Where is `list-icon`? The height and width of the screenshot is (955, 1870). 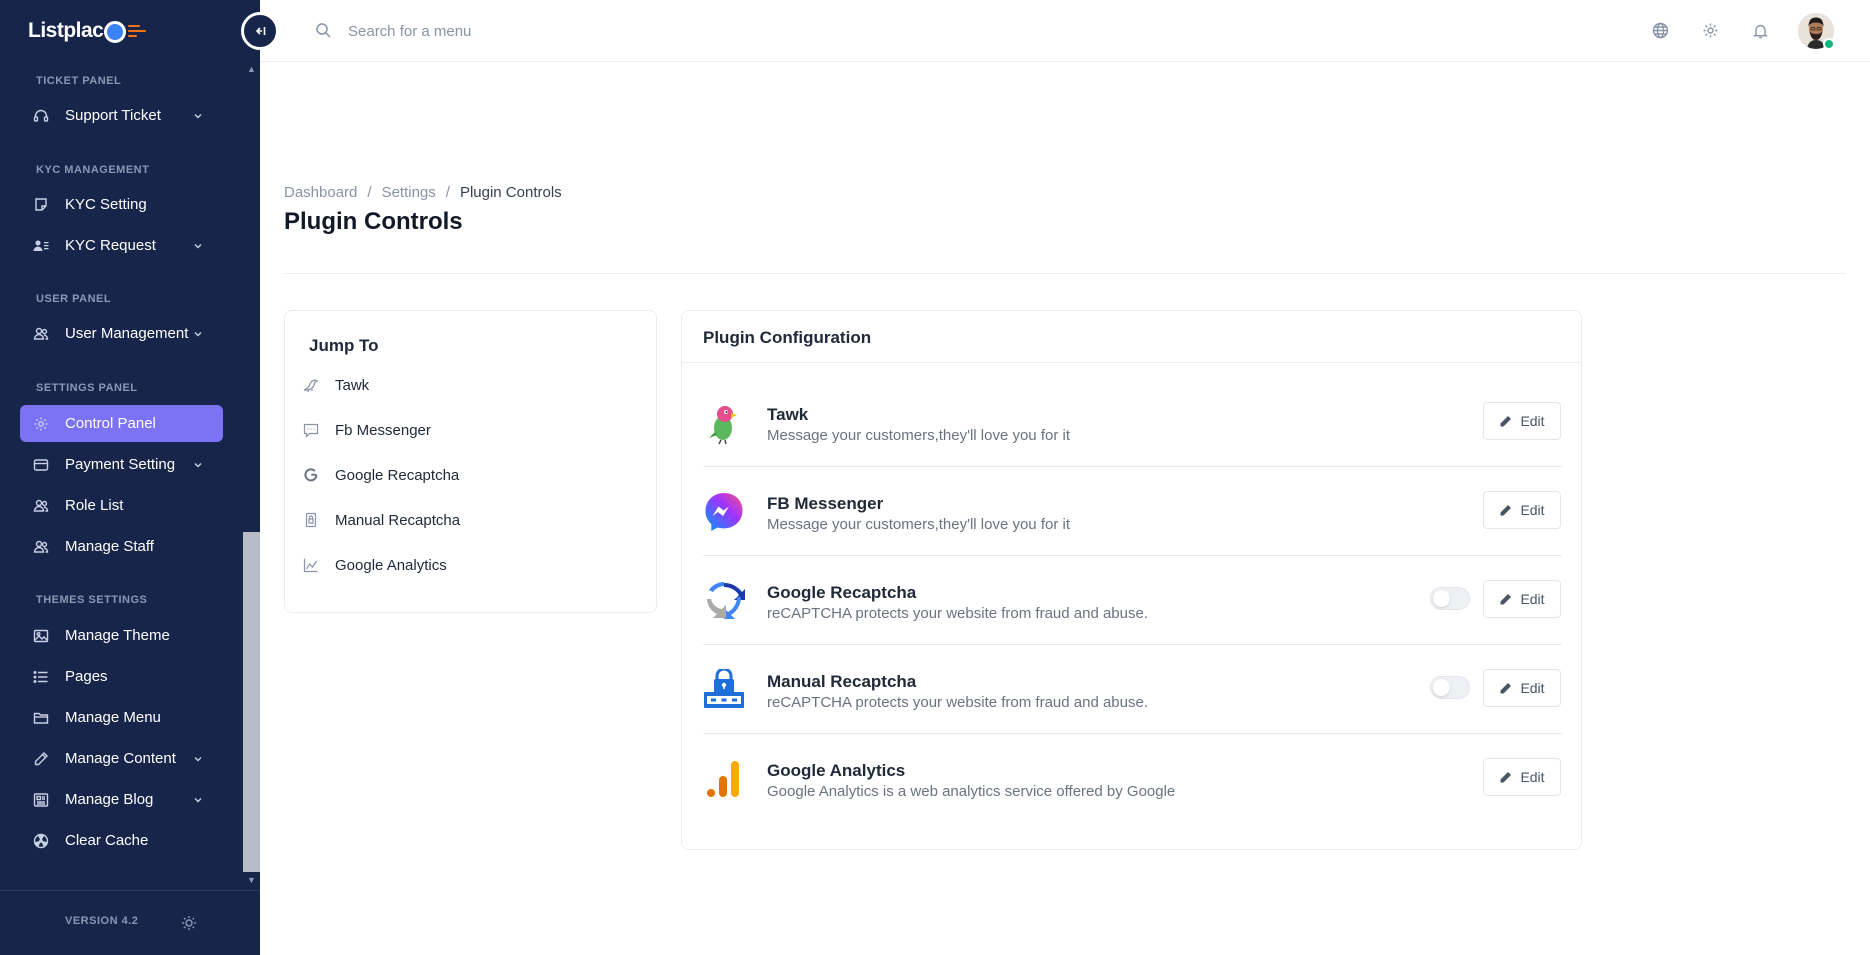
list-icon is located at coordinates (41, 677).